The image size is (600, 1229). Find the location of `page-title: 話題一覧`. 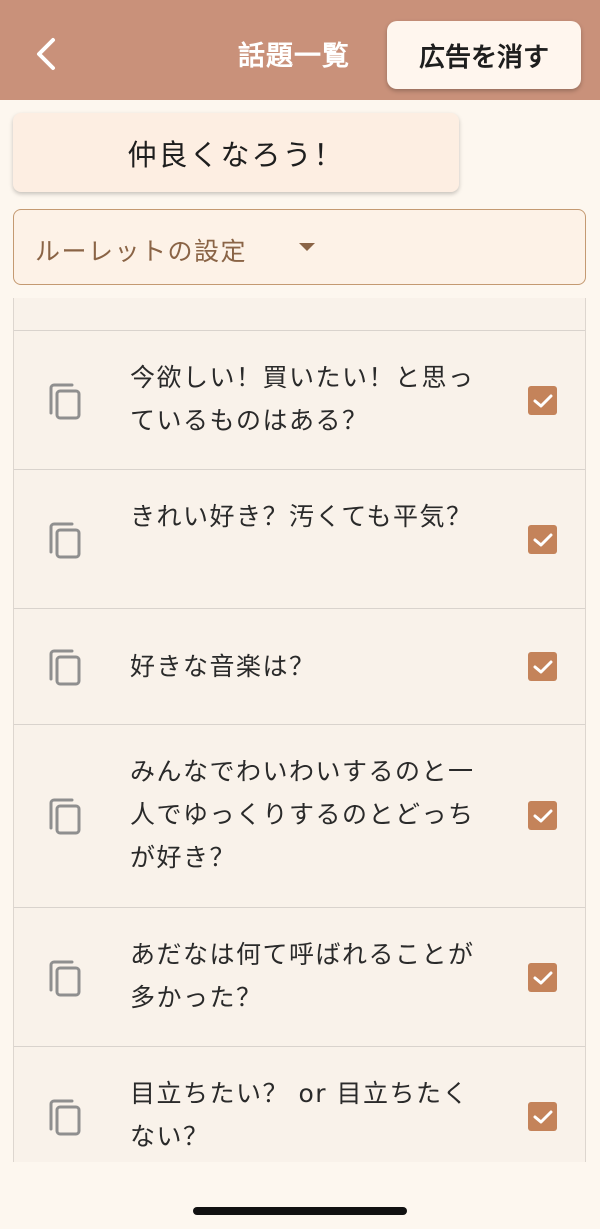

page-title: 話題一覧 is located at coordinates (294, 56).